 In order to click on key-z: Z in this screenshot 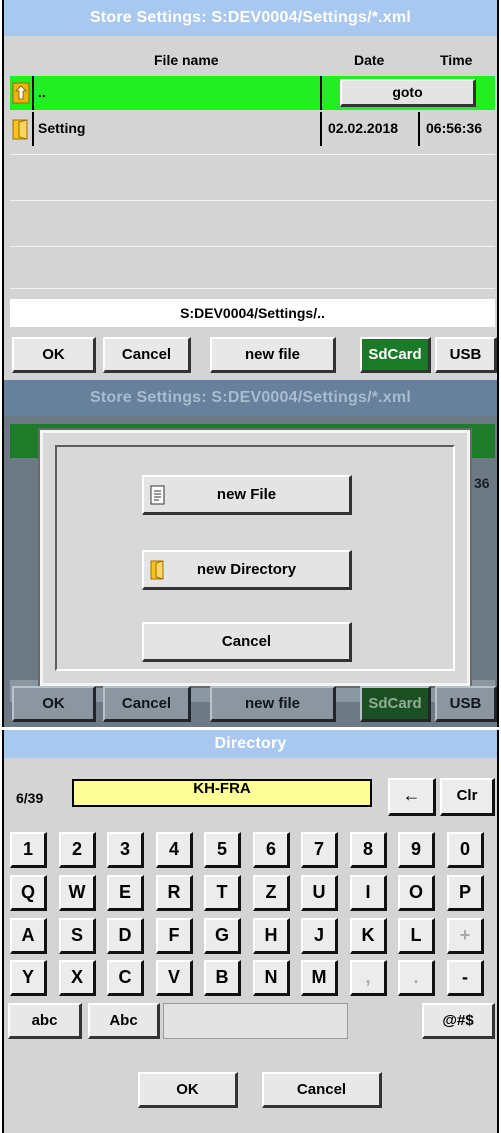, I will do `click(271, 893)`.